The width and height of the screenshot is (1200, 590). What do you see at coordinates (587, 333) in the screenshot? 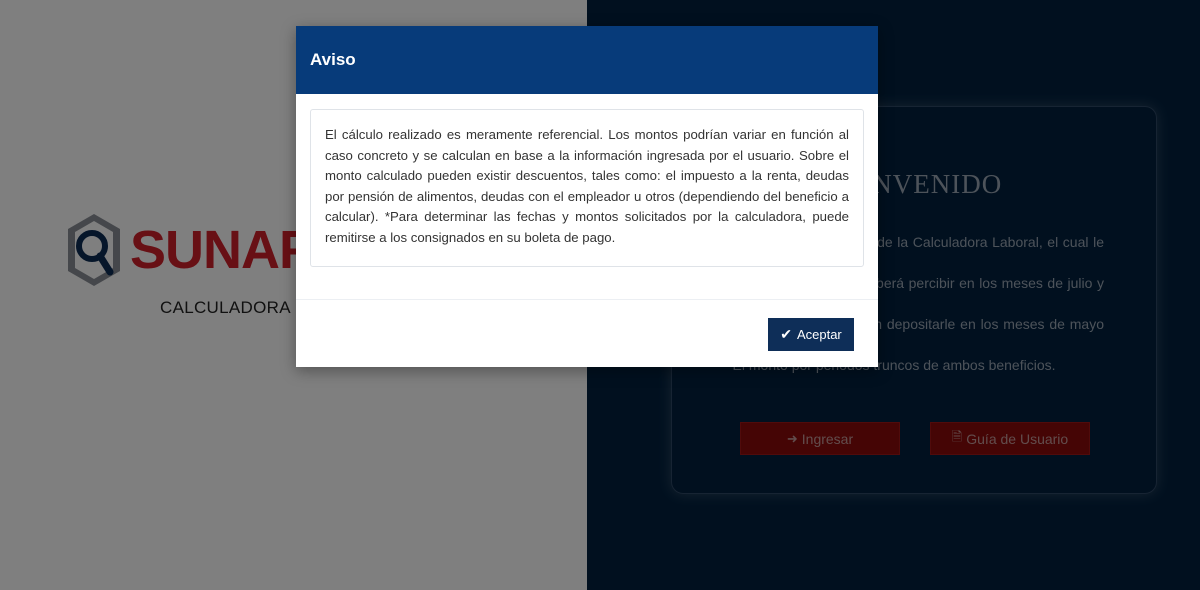
I see `modal-footer: ✔ Aceptar` at bounding box center [587, 333].